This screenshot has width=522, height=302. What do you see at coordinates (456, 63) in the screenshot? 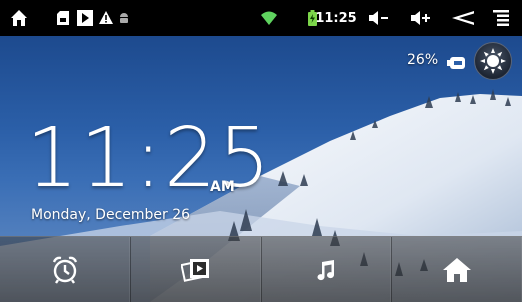
I see `battery-icon` at bounding box center [456, 63].